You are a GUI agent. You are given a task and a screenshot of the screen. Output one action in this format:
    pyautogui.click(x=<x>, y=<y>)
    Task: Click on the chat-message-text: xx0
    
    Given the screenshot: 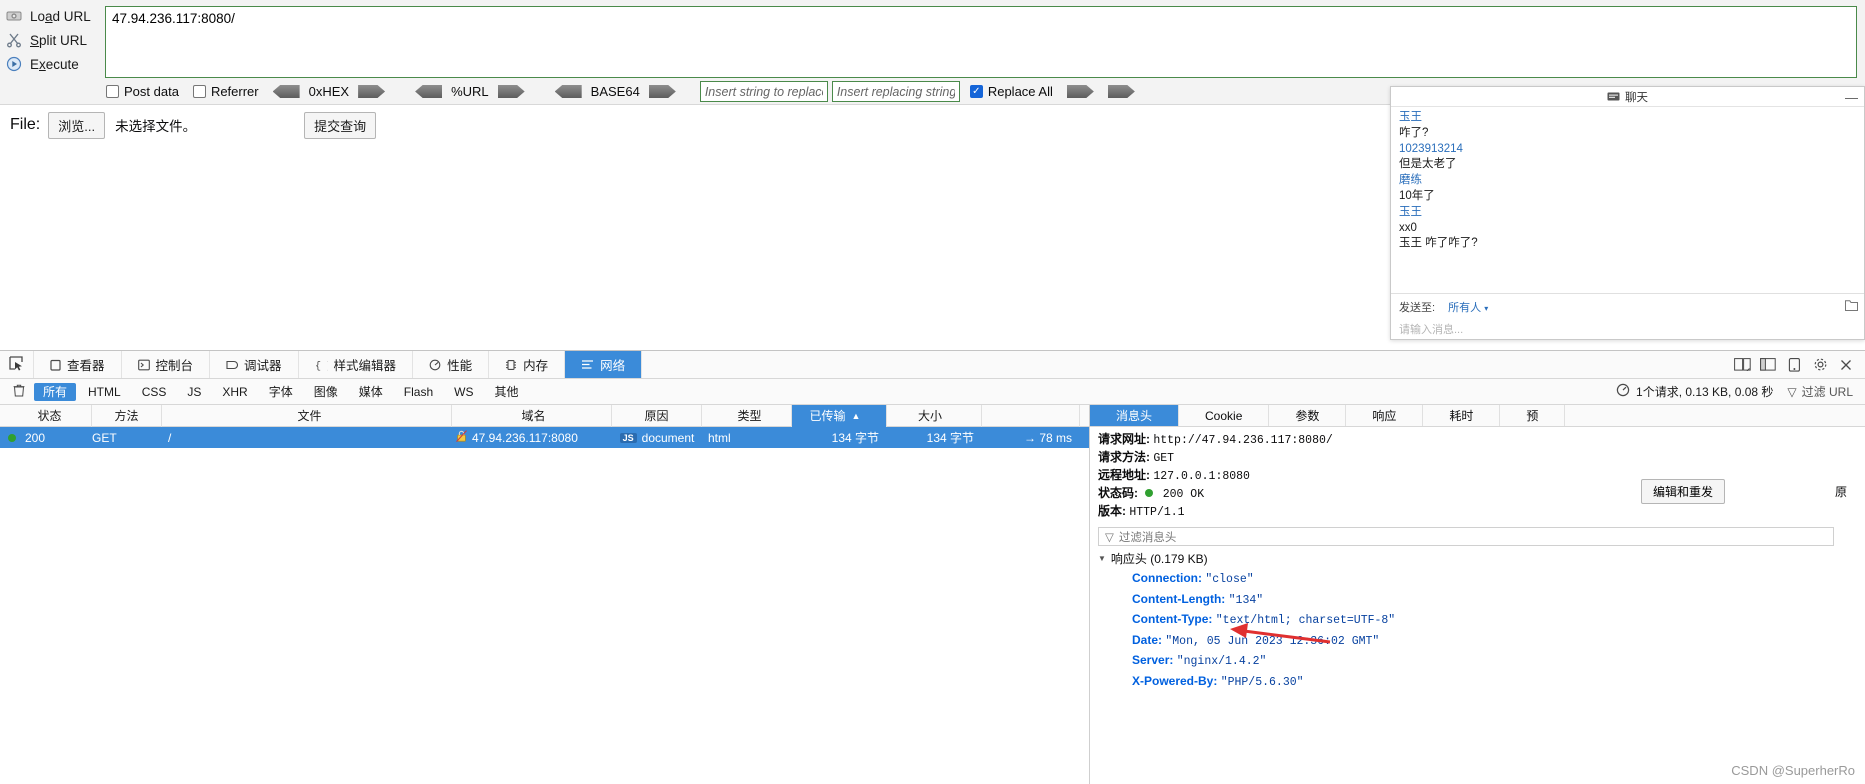 What is the action you would take?
    pyautogui.click(x=1408, y=227)
    